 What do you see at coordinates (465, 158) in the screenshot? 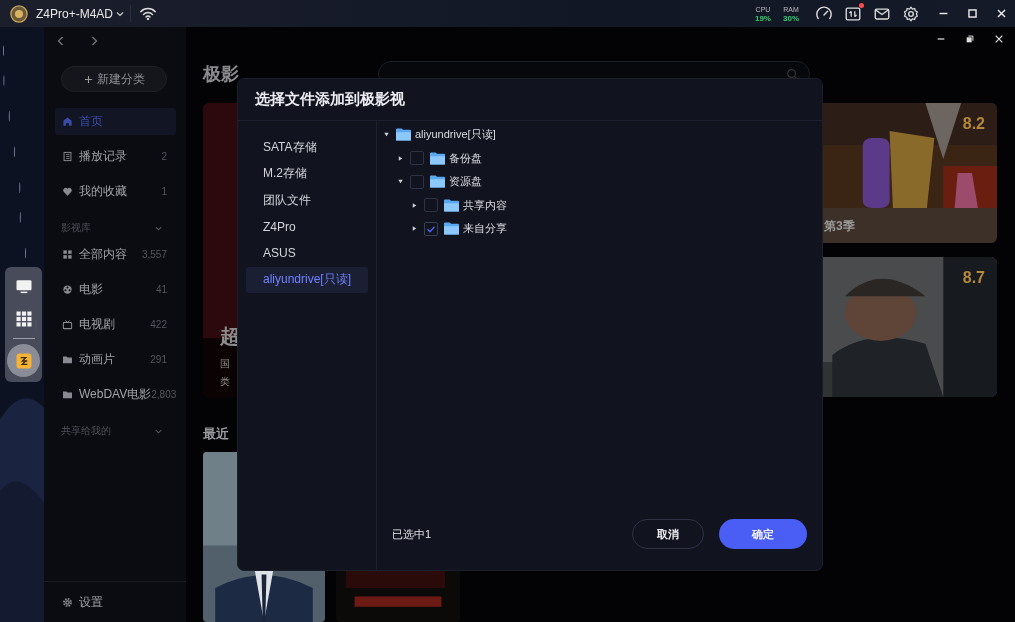
I see `folder-name: 备份盘` at bounding box center [465, 158].